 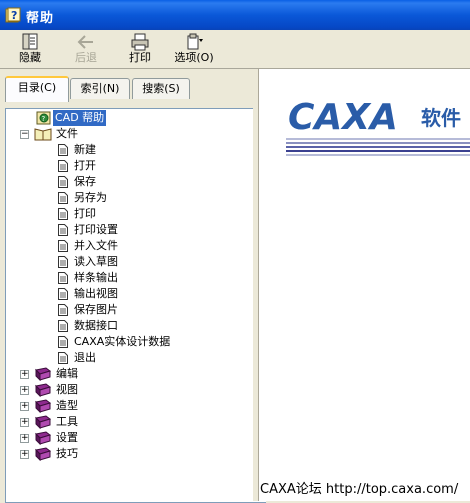 I want to click on tree-topic-label: 打印, so click(x=85, y=213).